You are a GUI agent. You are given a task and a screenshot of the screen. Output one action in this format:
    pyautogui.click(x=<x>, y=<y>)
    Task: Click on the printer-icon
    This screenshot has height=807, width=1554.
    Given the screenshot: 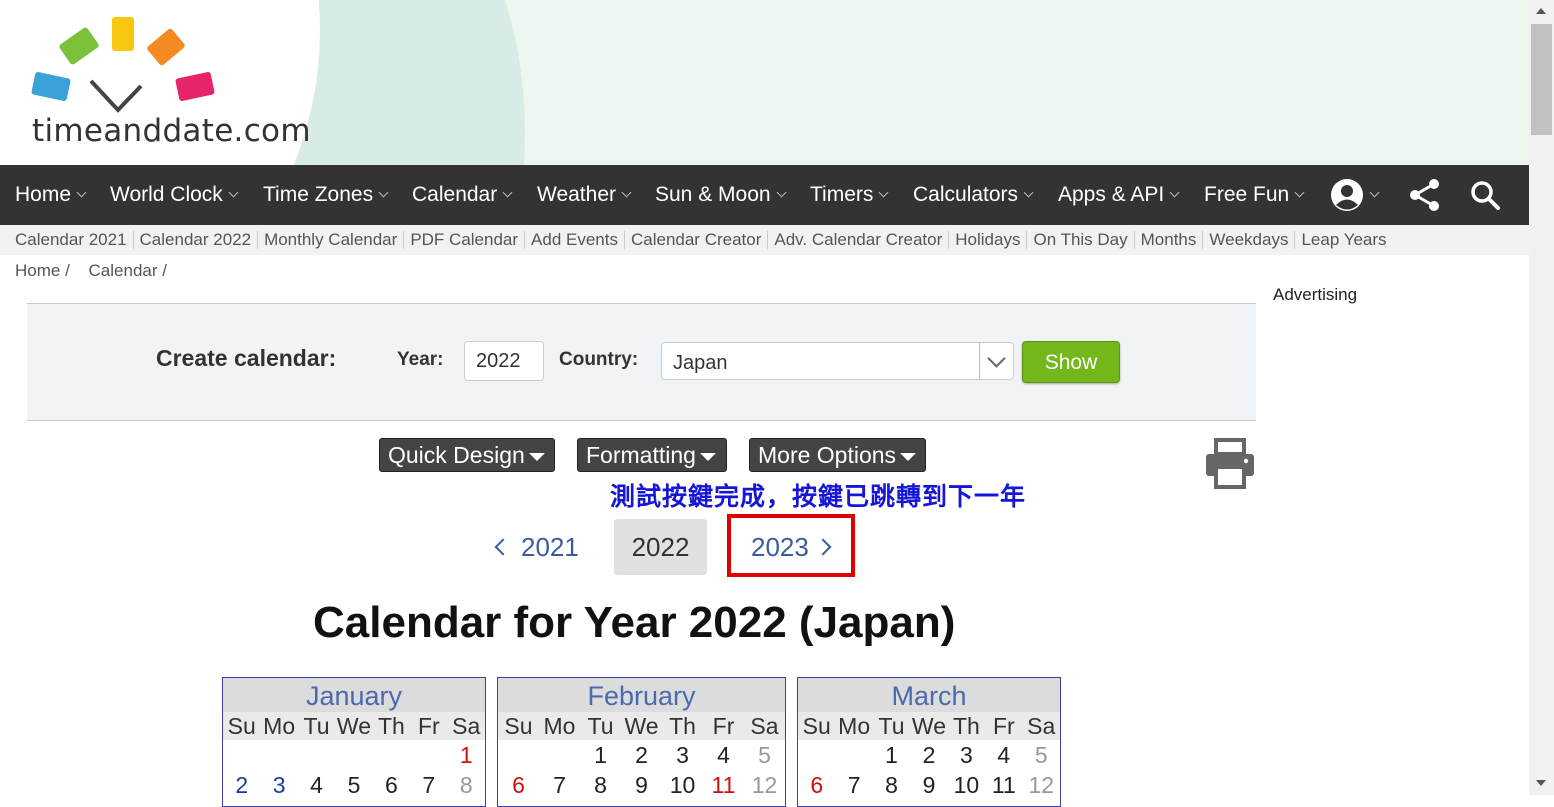 What is the action you would take?
    pyautogui.click(x=1230, y=464)
    